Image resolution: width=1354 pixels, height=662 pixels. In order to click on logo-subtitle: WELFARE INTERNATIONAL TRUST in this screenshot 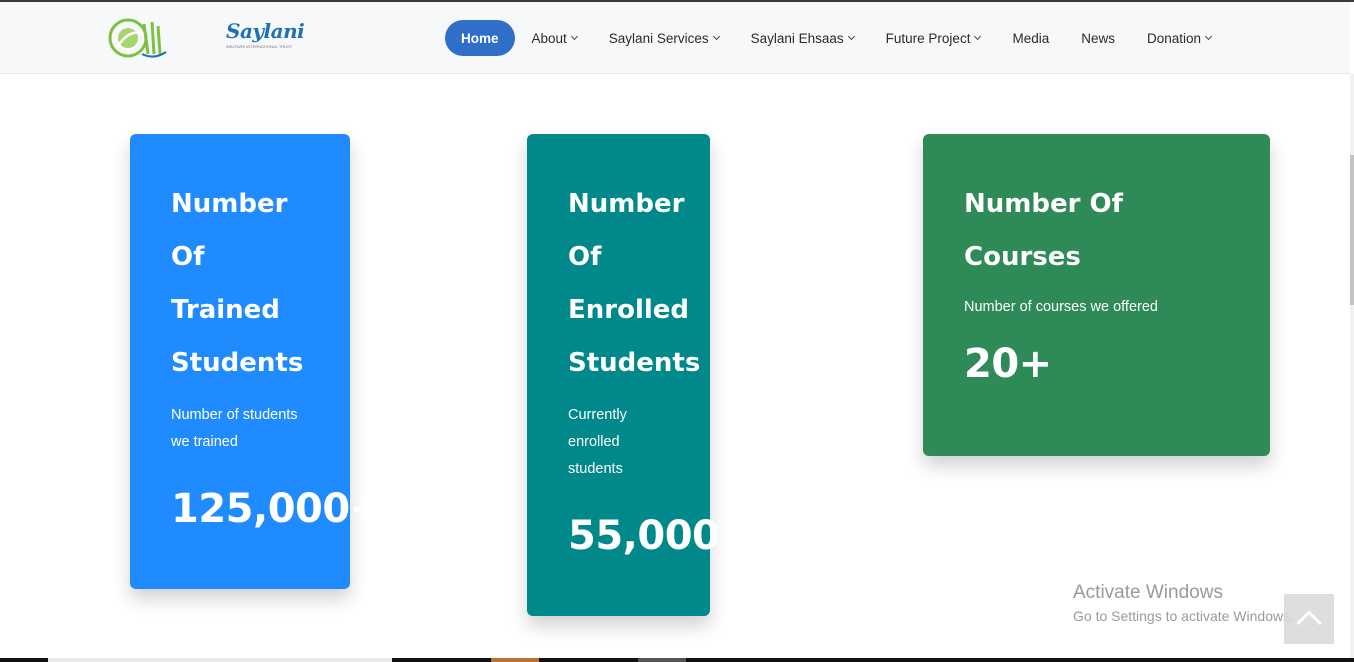, I will do `click(259, 46)`.